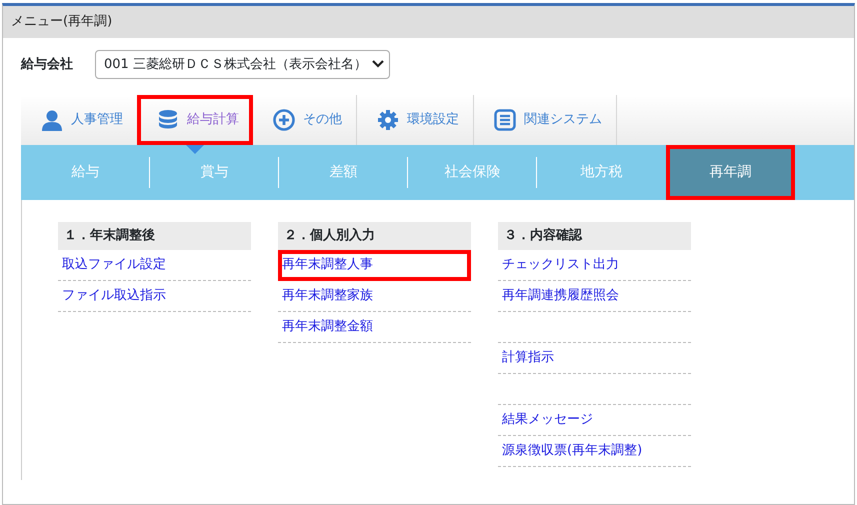  I want to click on menu-link: 再年末調整人事, so click(374, 265).